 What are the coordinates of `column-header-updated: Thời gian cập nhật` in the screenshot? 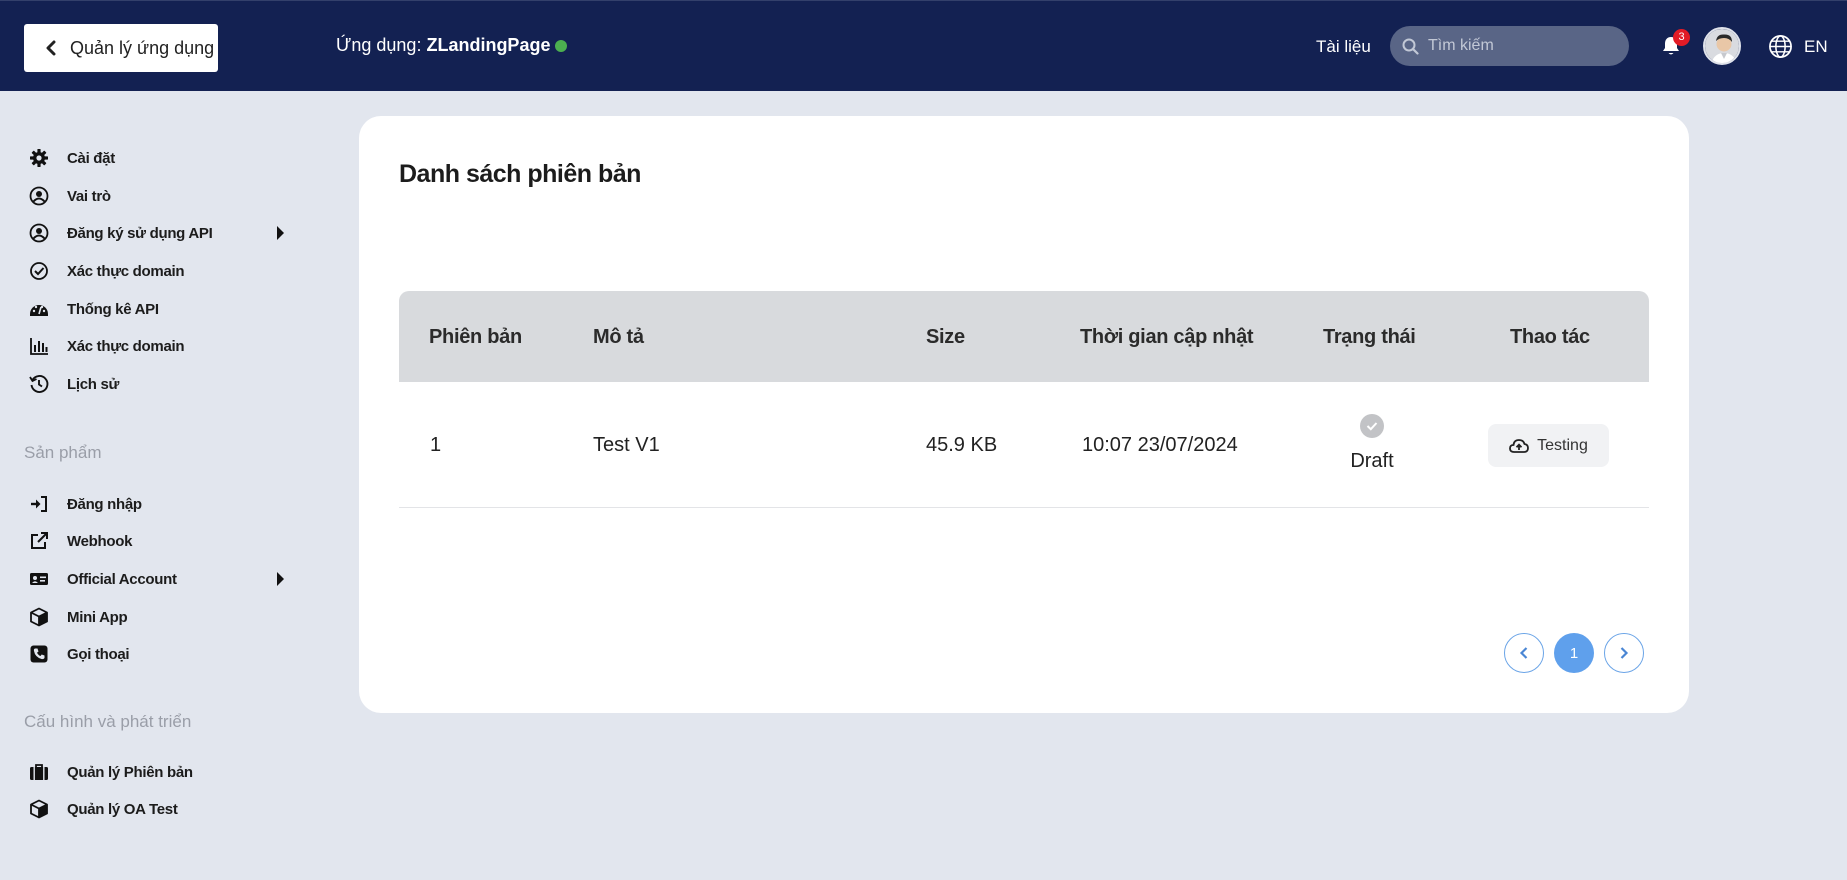 It's located at (1167, 337).